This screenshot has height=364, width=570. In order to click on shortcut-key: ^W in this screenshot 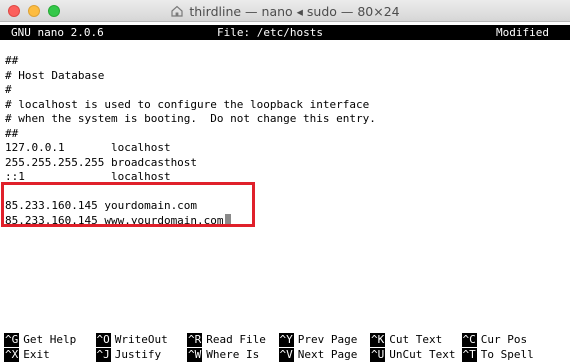, I will do `click(195, 354)`.